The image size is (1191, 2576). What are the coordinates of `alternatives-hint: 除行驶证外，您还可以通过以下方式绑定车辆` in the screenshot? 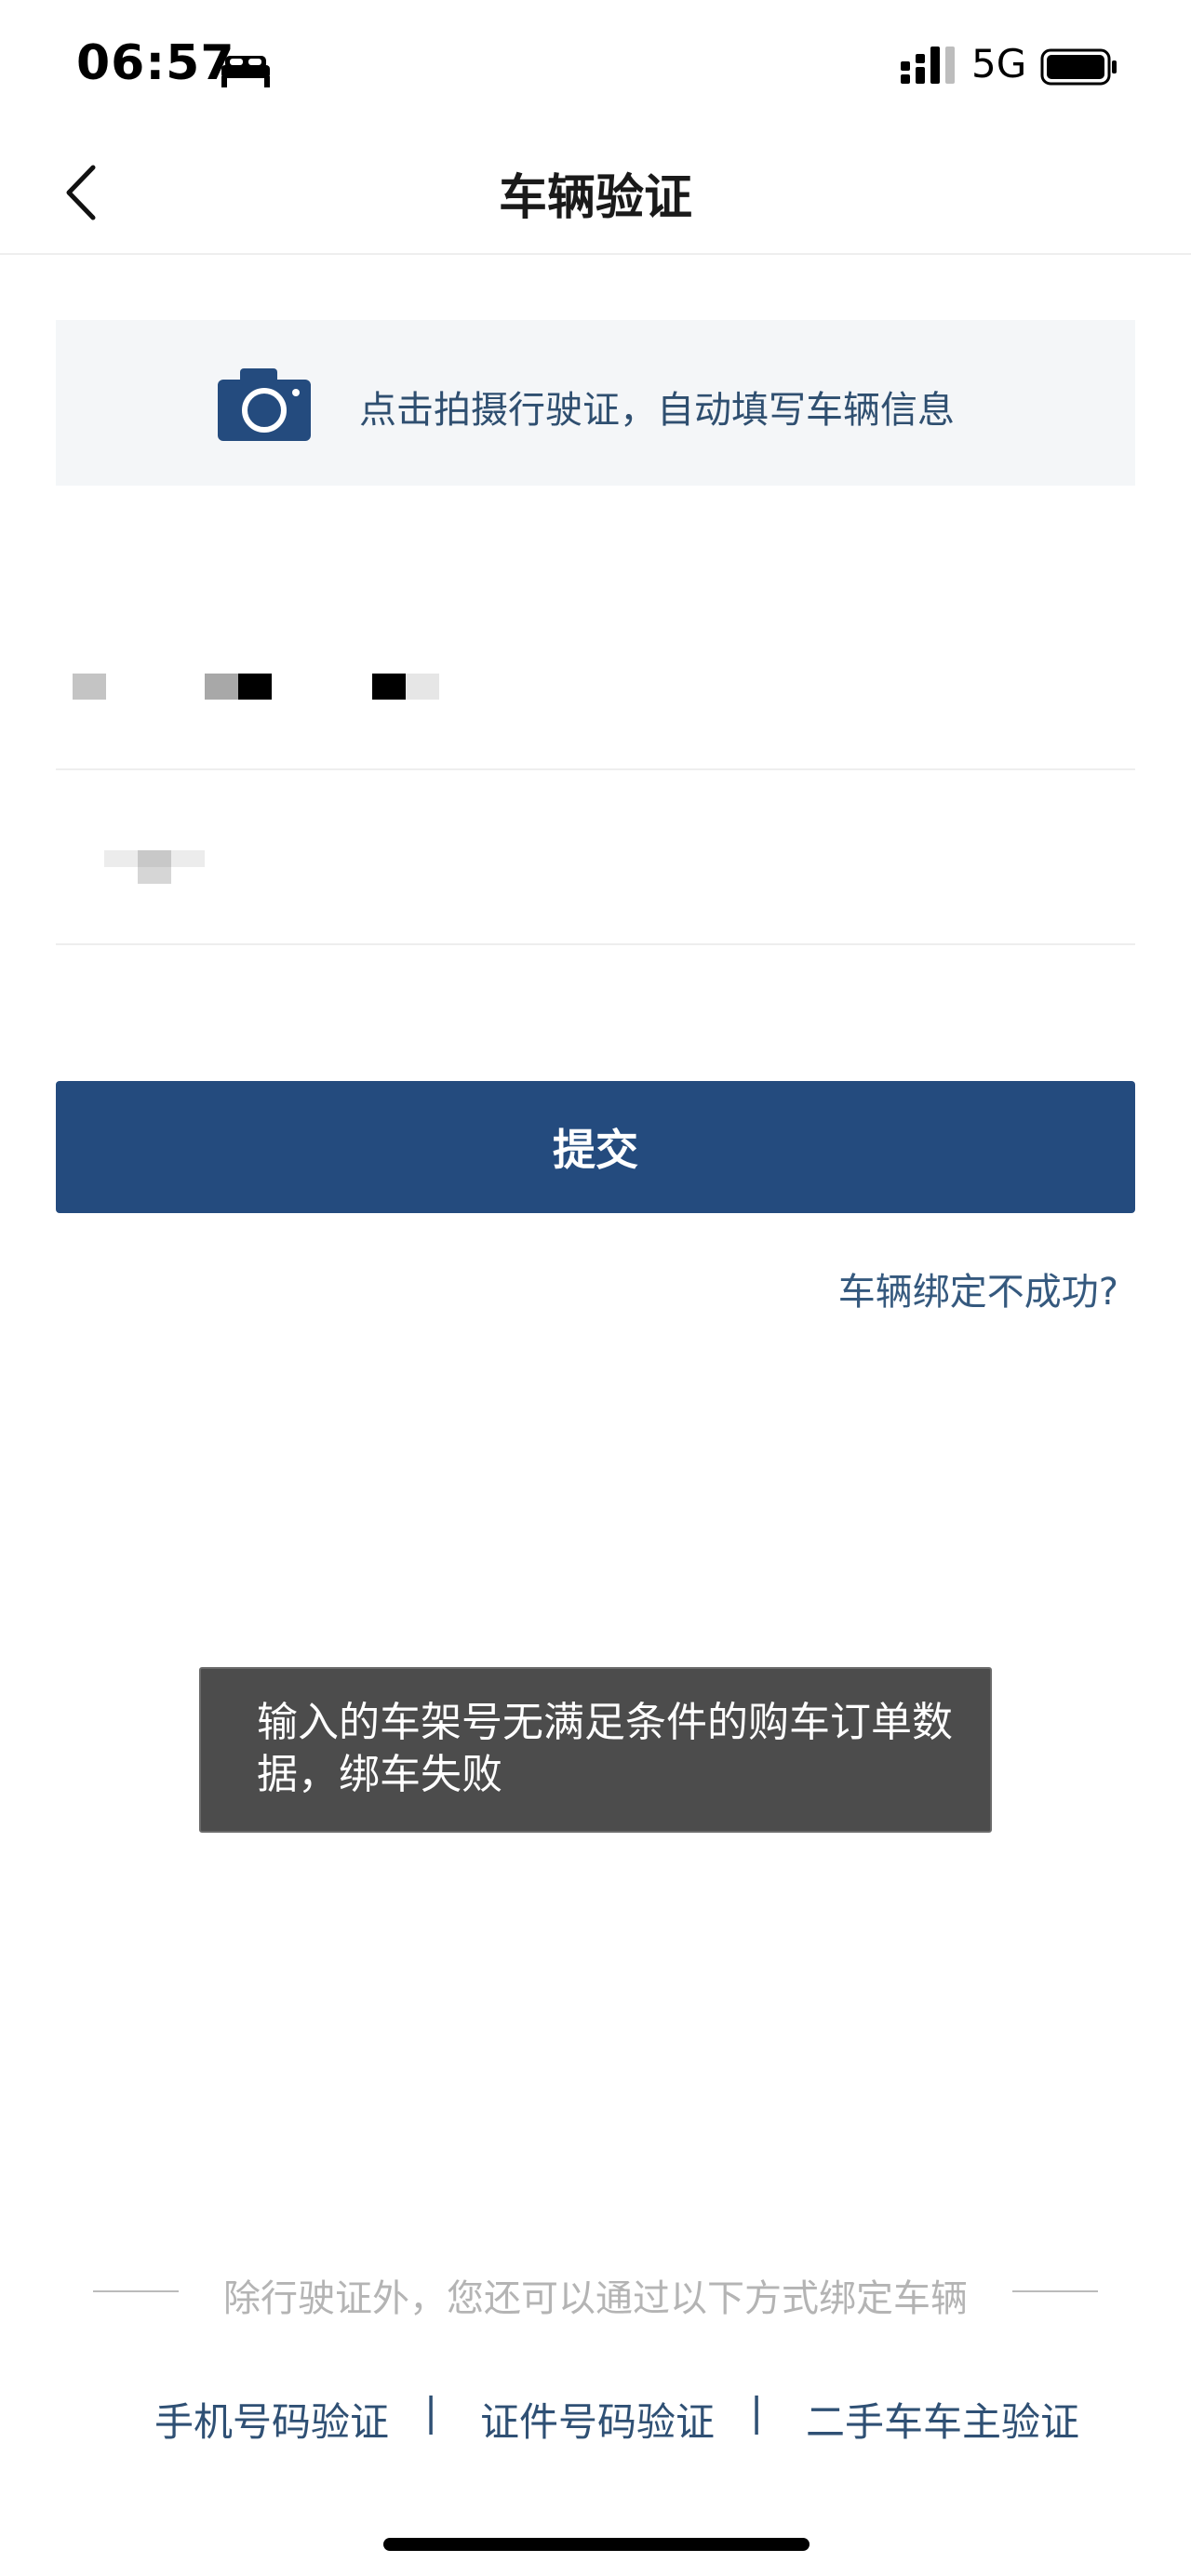 It's located at (595, 2298).